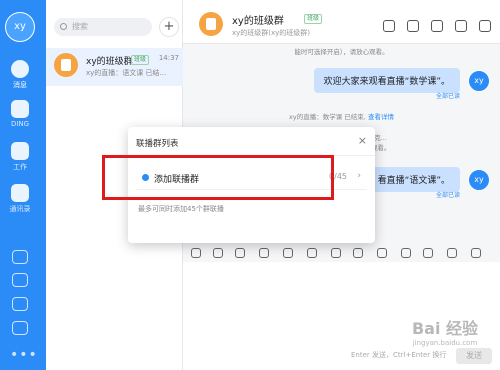  I want to click on dialog-title: 联播群列表, so click(157, 144).